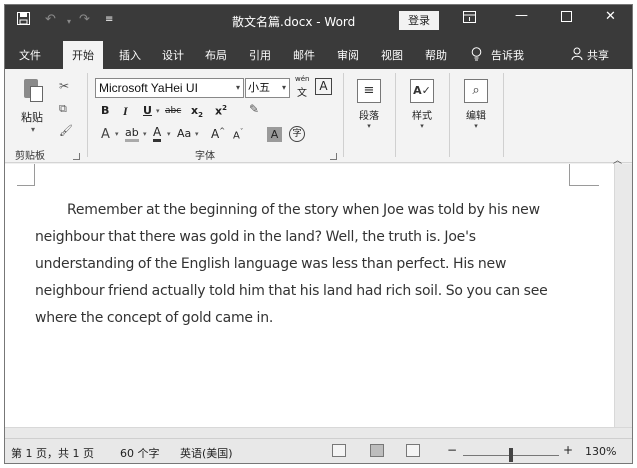 Image resolution: width=637 pixels, height=468 pixels. I want to click on crop-mark-top-right, so click(584, 175).